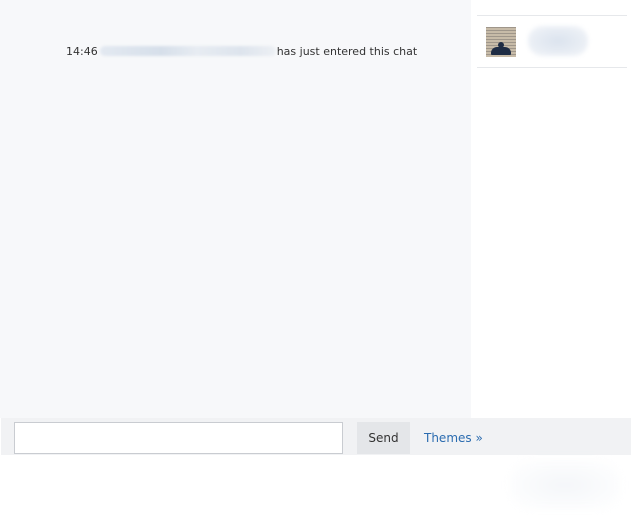 Image resolution: width=635 pixels, height=515 pixels. Describe the element at coordinates (82, 51) in the screenshot. I see `message-time: 14:46` at that location.